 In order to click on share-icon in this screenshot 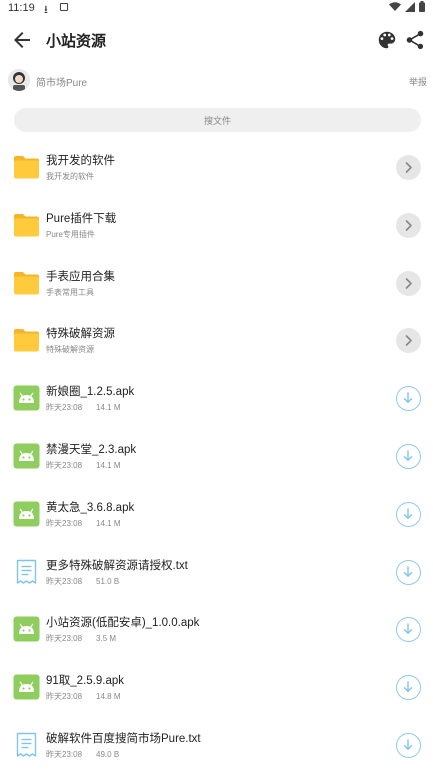, I will do `click(415, 40)`.